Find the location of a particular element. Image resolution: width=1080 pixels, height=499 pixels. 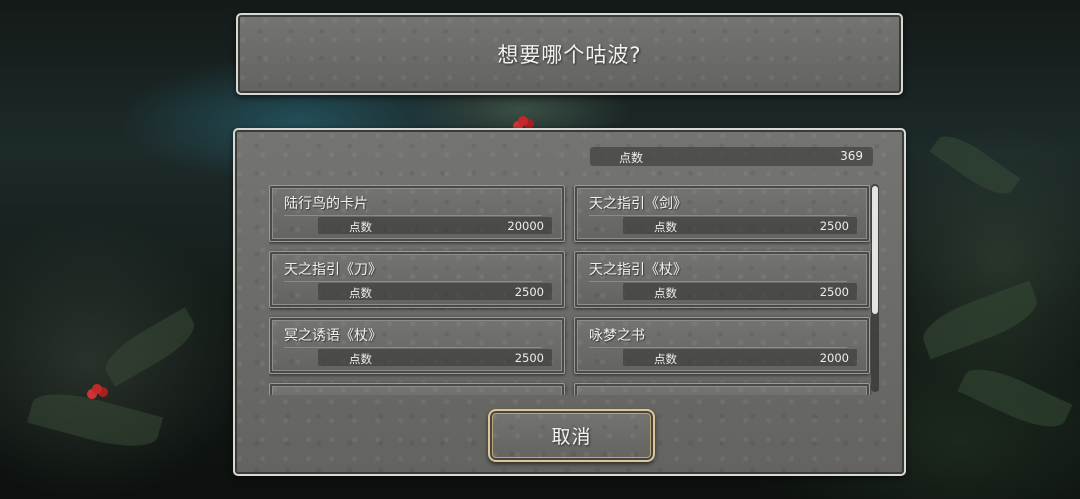

list-scrollbar is located at coordinates (875, 288).